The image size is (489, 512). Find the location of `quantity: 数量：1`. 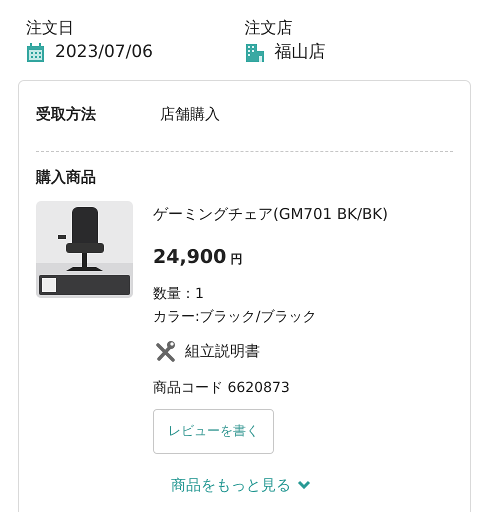

quantity: 数量：1 is located at coordinates (179, 294).